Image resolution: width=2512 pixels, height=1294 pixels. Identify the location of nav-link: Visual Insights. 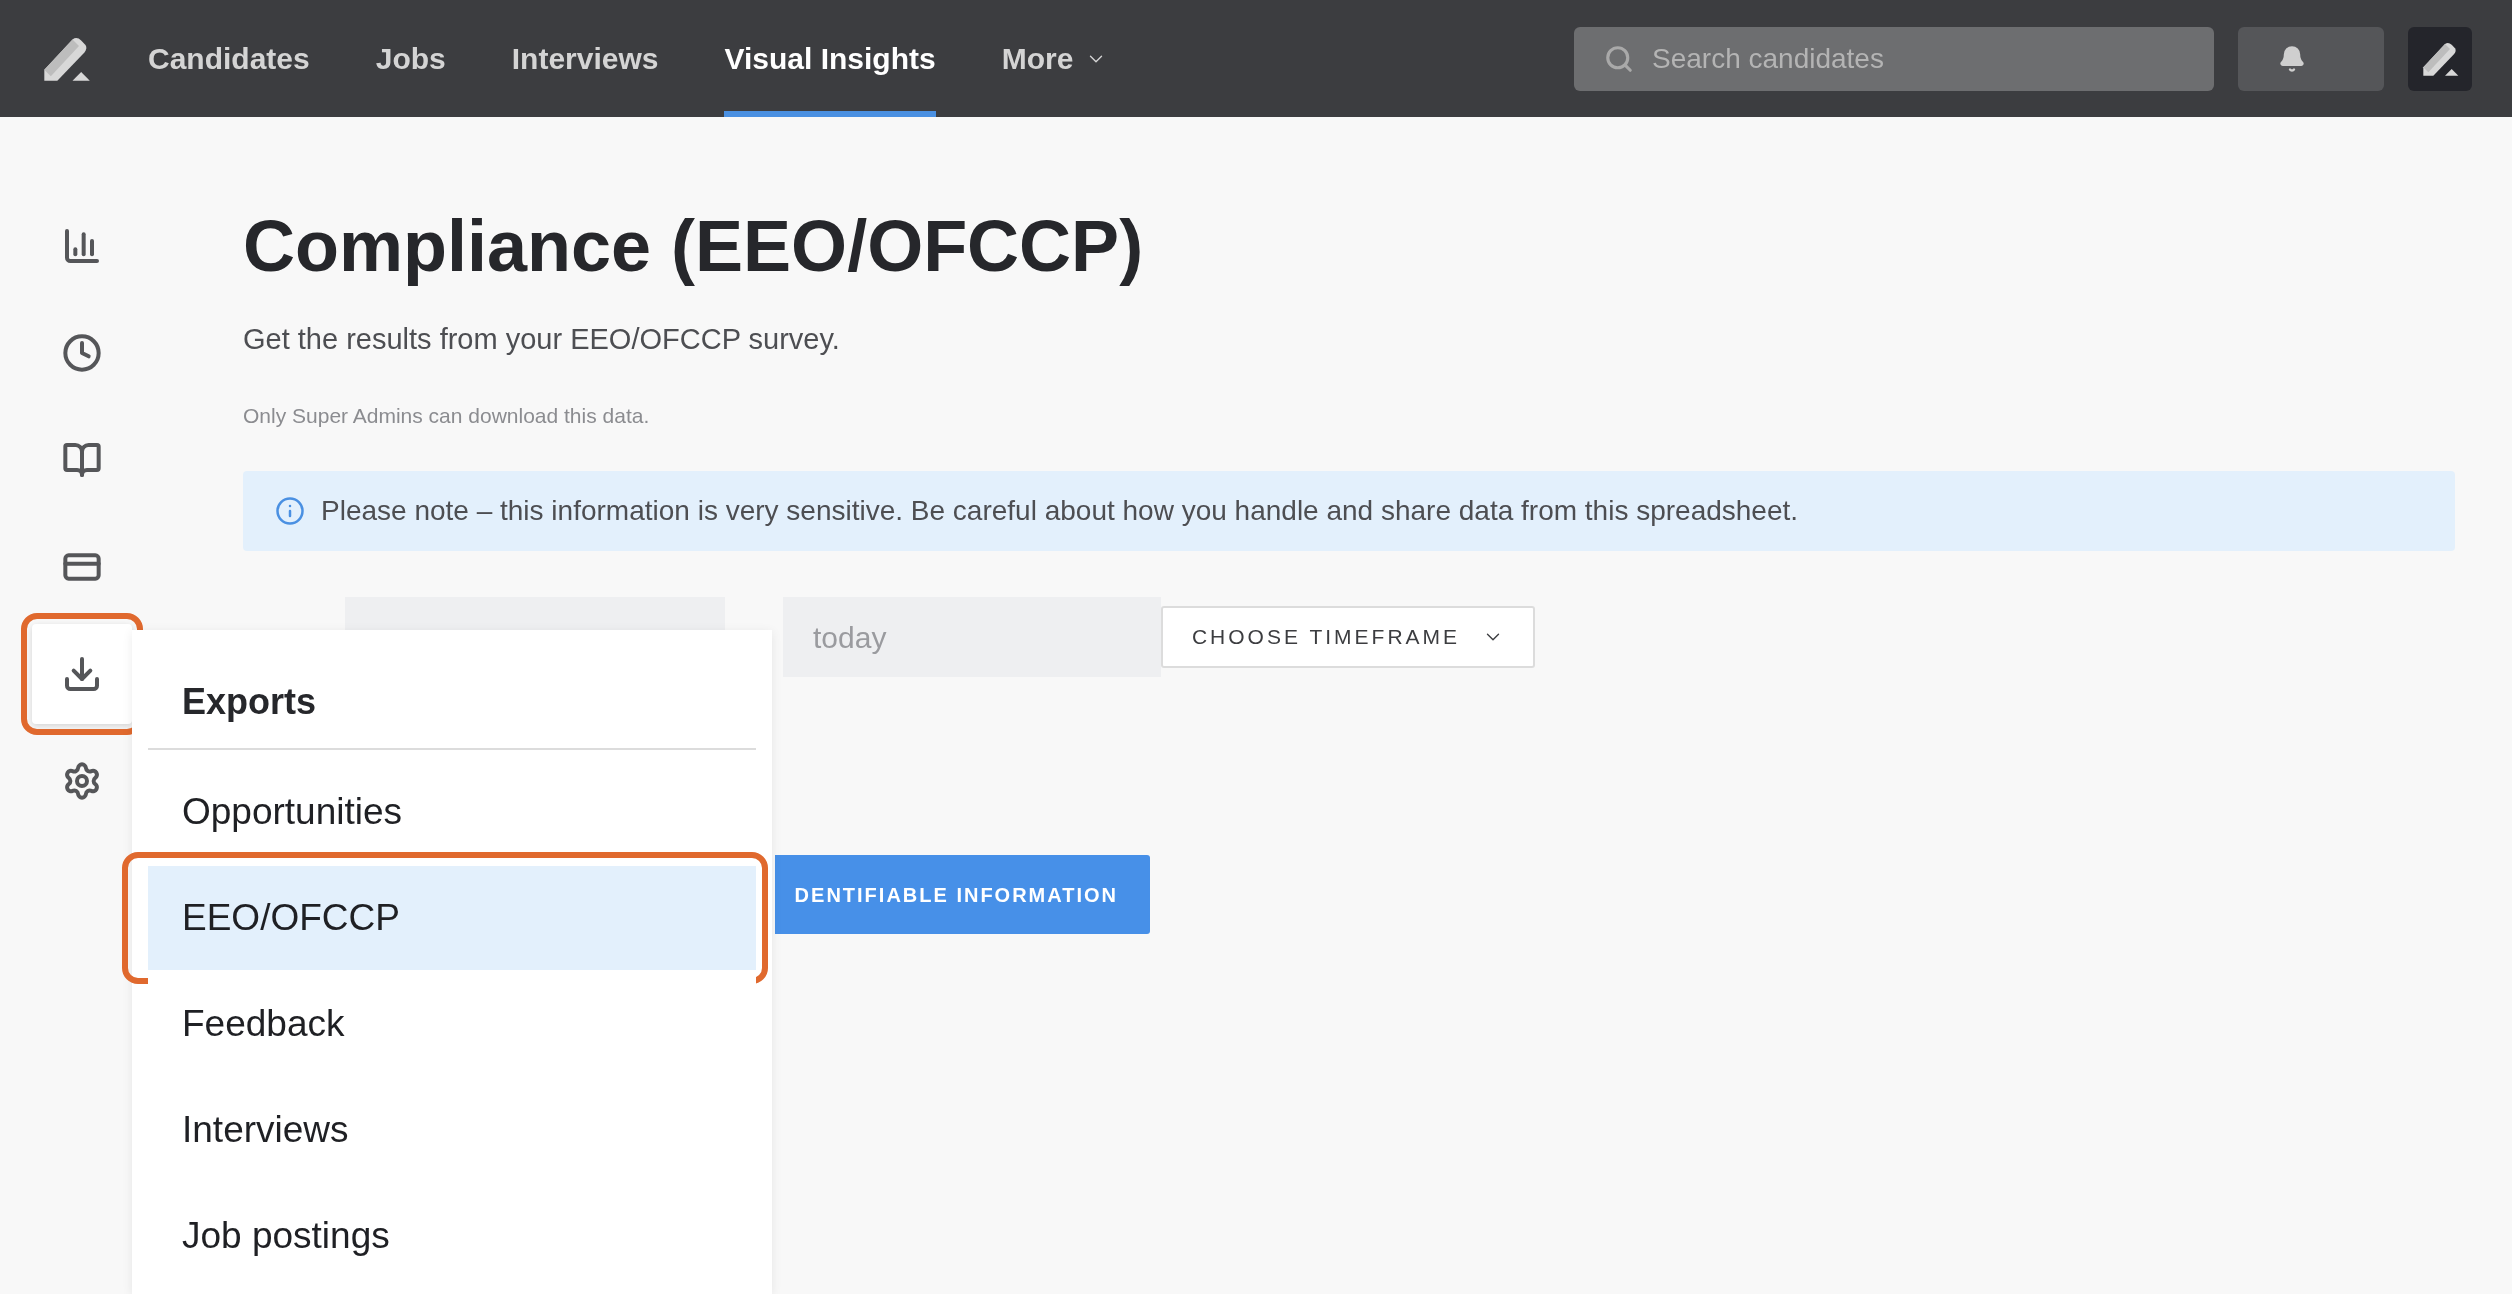
(830, 58).